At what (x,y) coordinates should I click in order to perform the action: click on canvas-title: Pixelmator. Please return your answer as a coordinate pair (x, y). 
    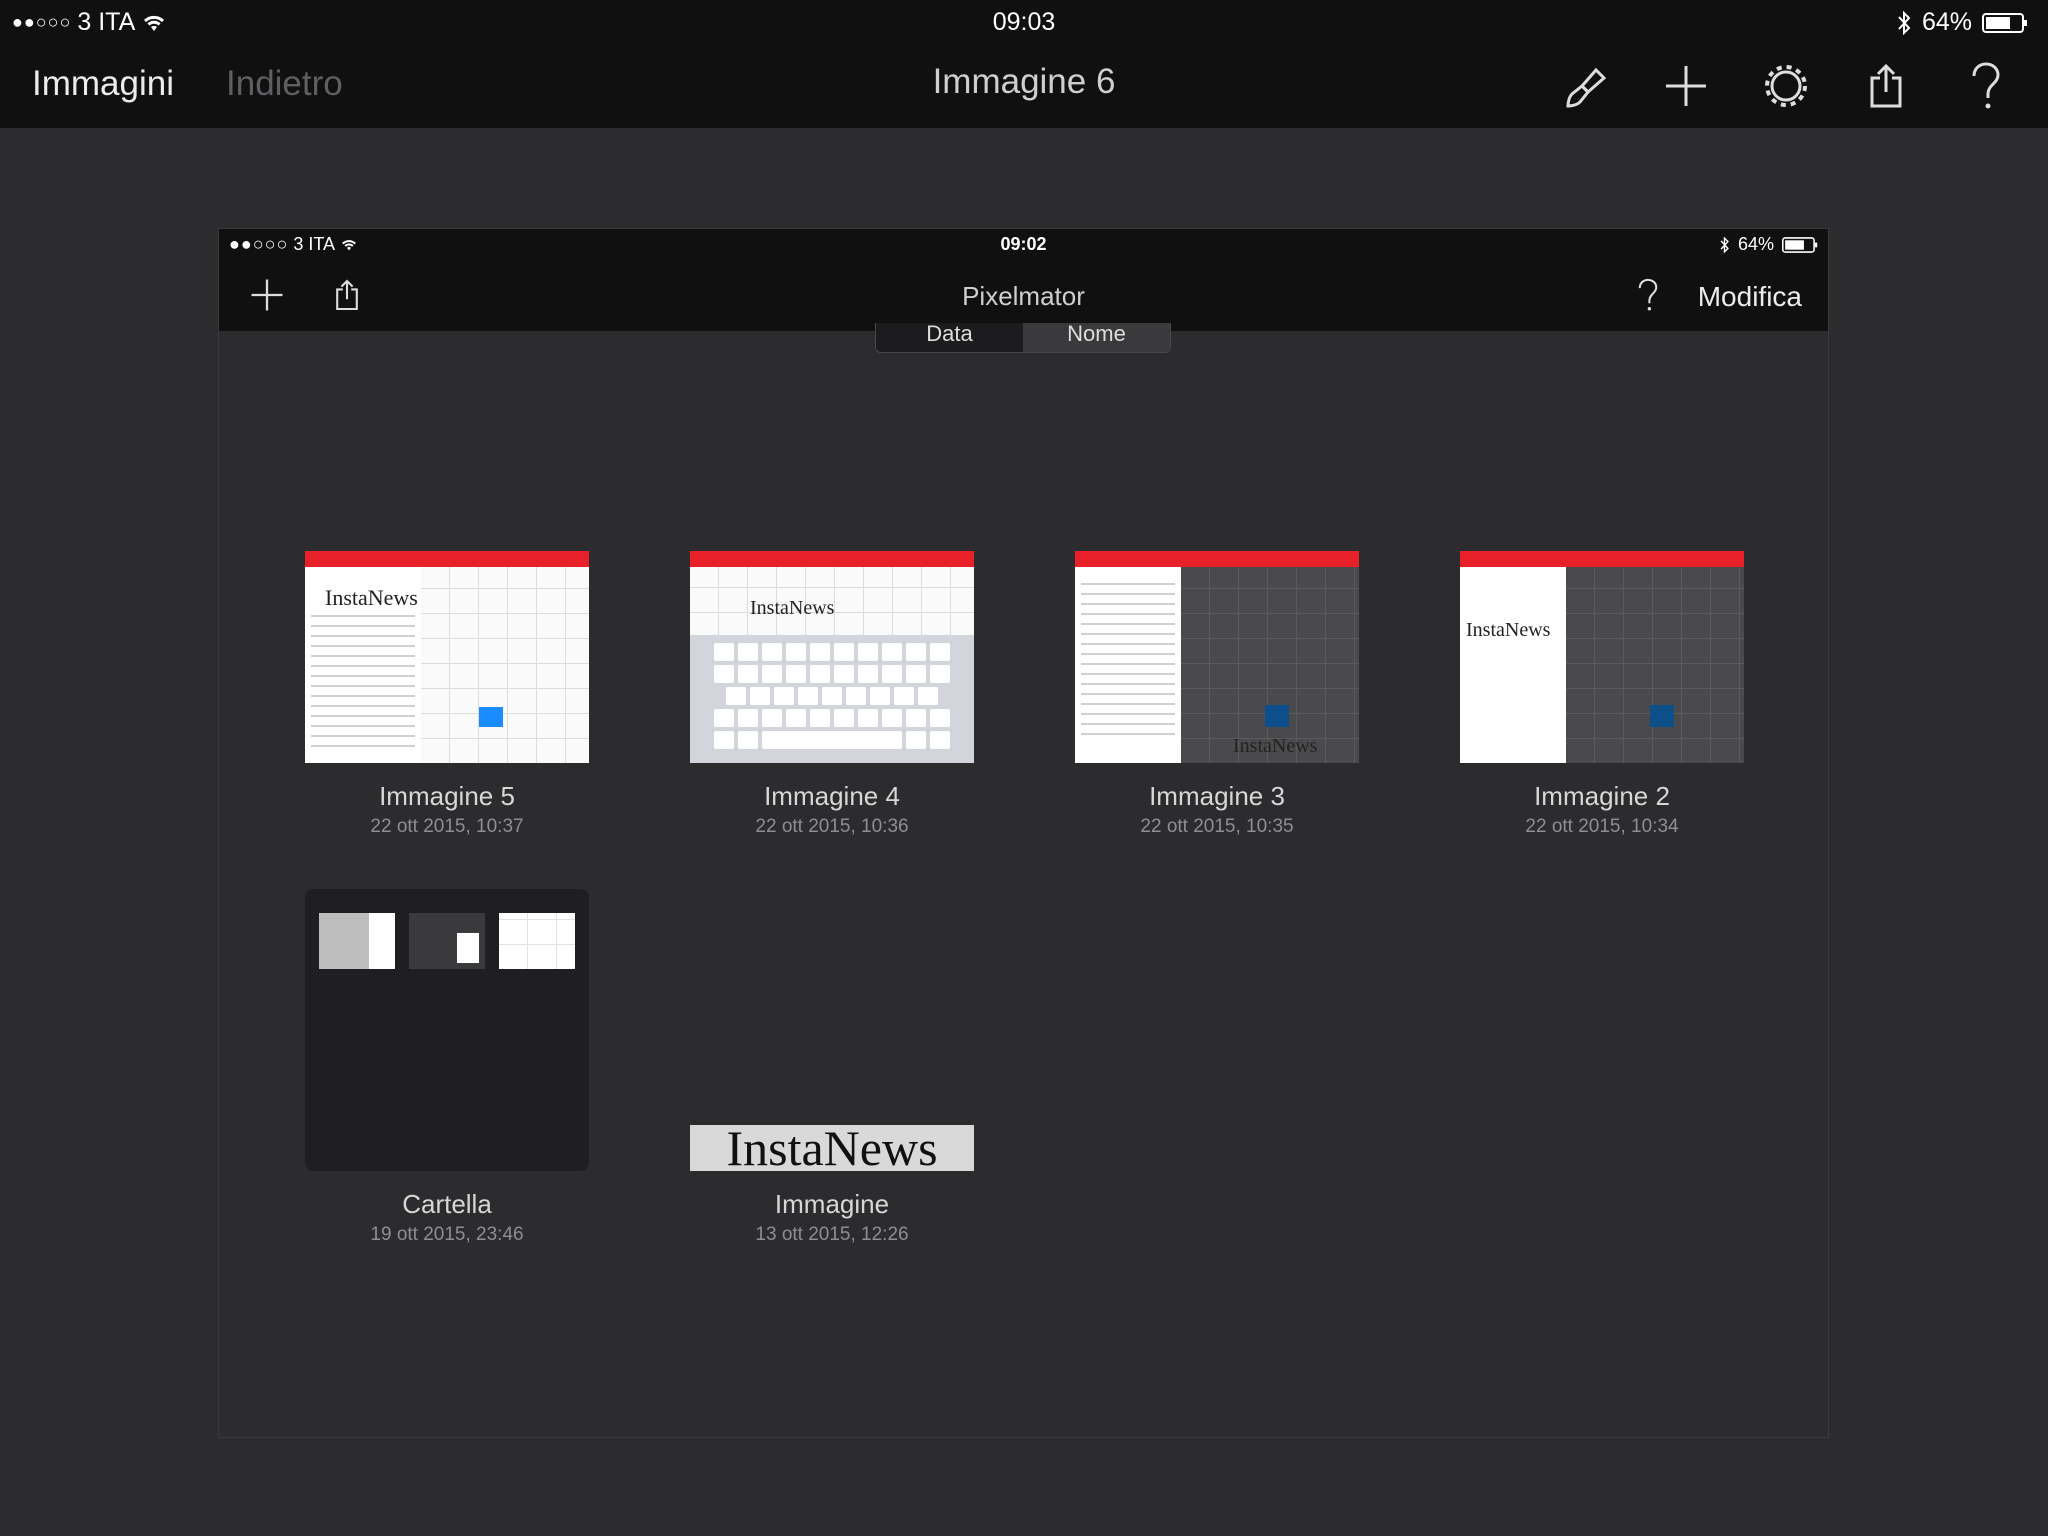
    Looking at the image, I should click on (1023, 296).